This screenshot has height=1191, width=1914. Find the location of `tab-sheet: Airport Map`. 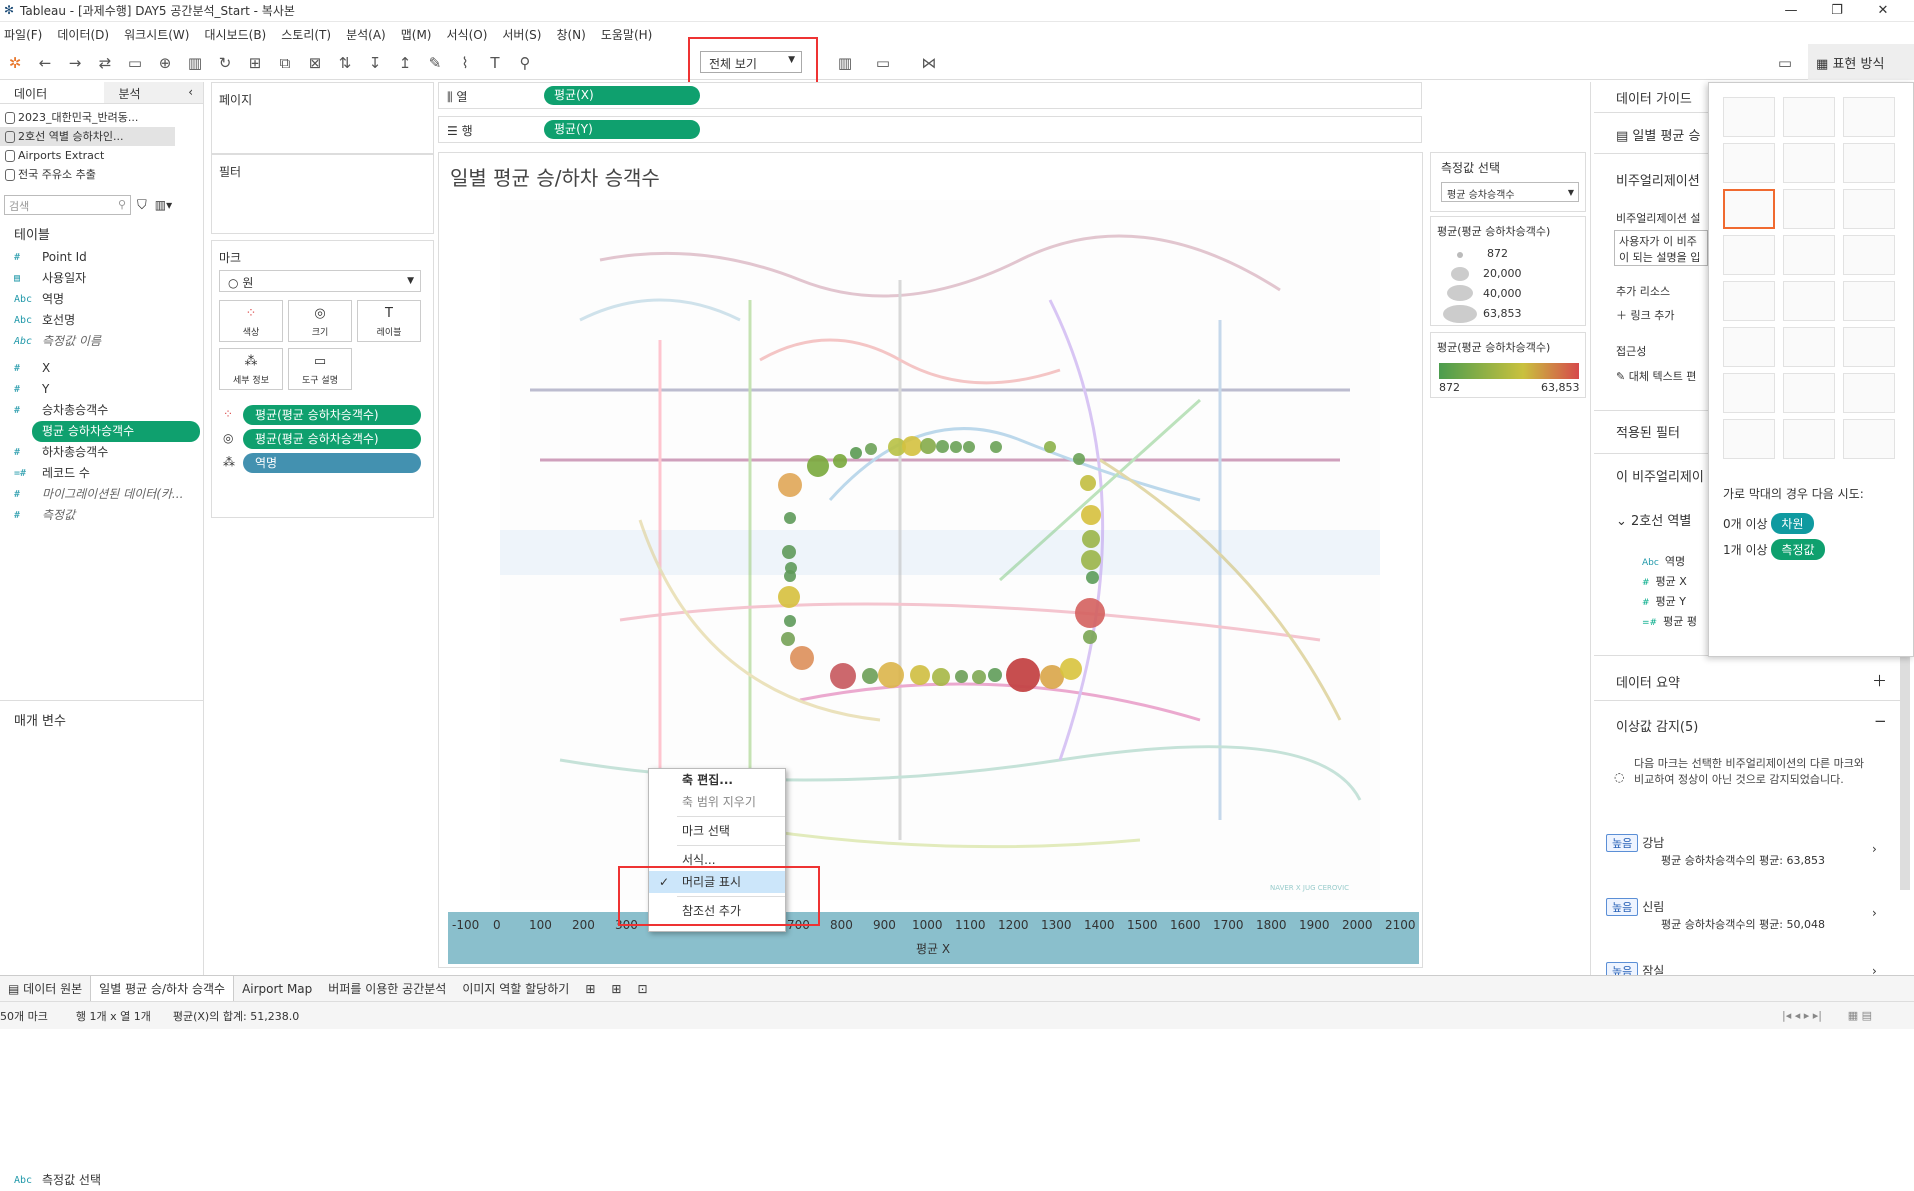

tab-sheet: Airport Map is located at coordinates (277, 989).